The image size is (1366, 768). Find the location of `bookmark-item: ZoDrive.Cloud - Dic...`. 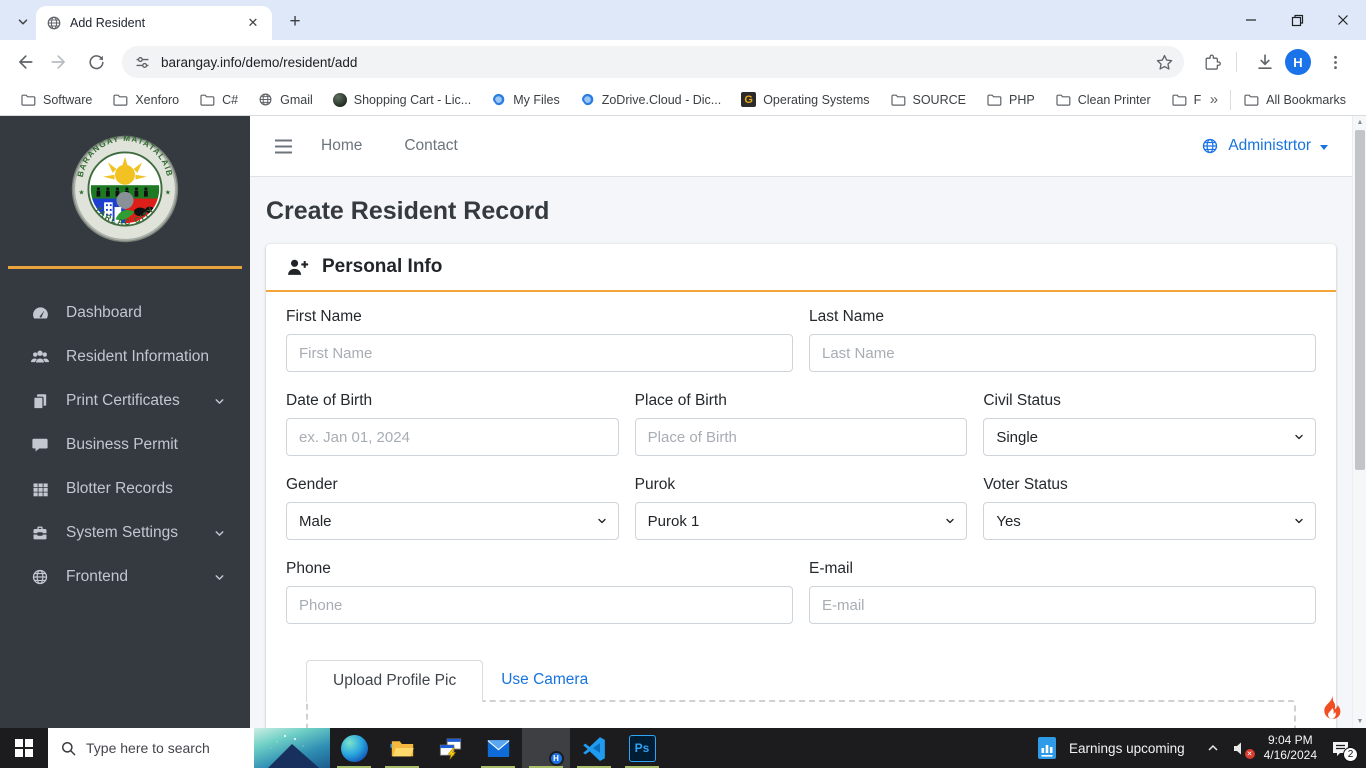

bookmark-item: ZoDrive.Cloud - Dic... is located at coordinates (650, 99).